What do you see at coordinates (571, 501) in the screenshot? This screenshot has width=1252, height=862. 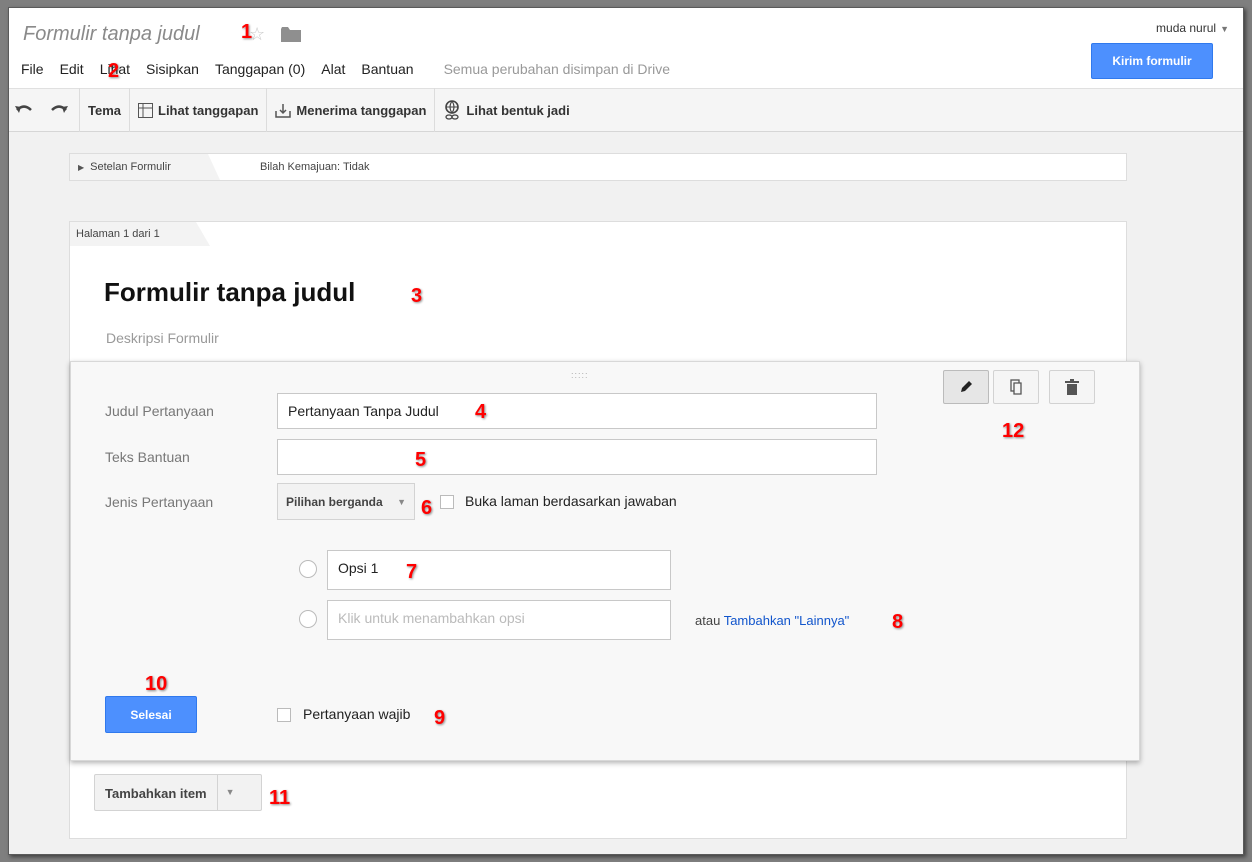 I see `page-navigation-label: Buka laman berdasarkan jawaban` at bounding box center [571, 501].